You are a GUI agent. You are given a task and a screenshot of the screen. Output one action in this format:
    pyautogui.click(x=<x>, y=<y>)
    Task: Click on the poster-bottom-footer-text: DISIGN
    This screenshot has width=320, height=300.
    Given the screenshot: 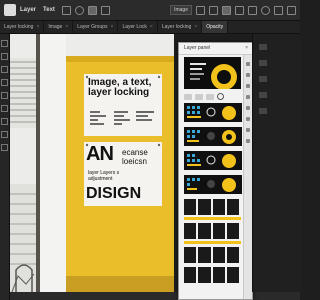 What is the action you would take?
    pyautogui.click(x=113, y=194)
    